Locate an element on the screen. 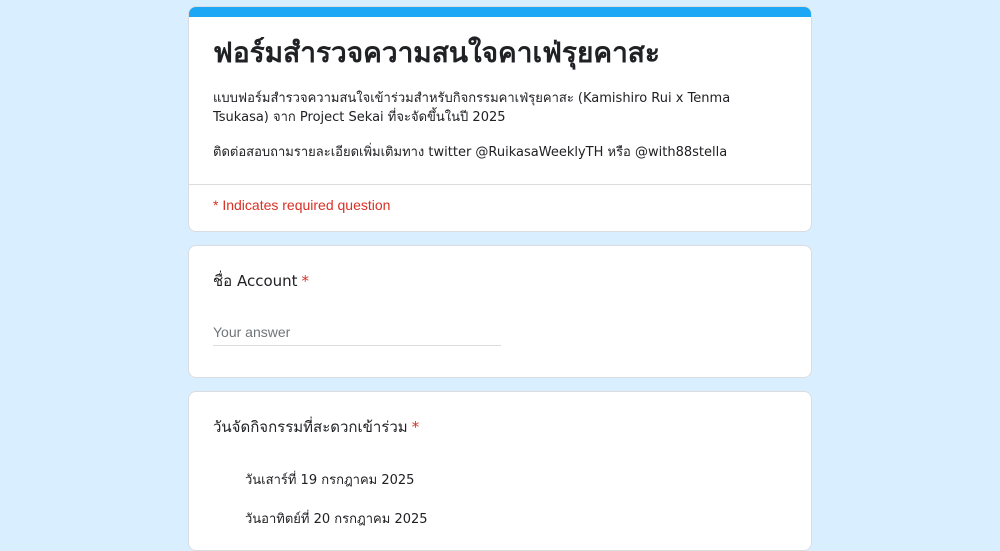 This screenshot has width=1000, height=551. required-question-note: * Indicates required question is located at coordinates (302, 205).